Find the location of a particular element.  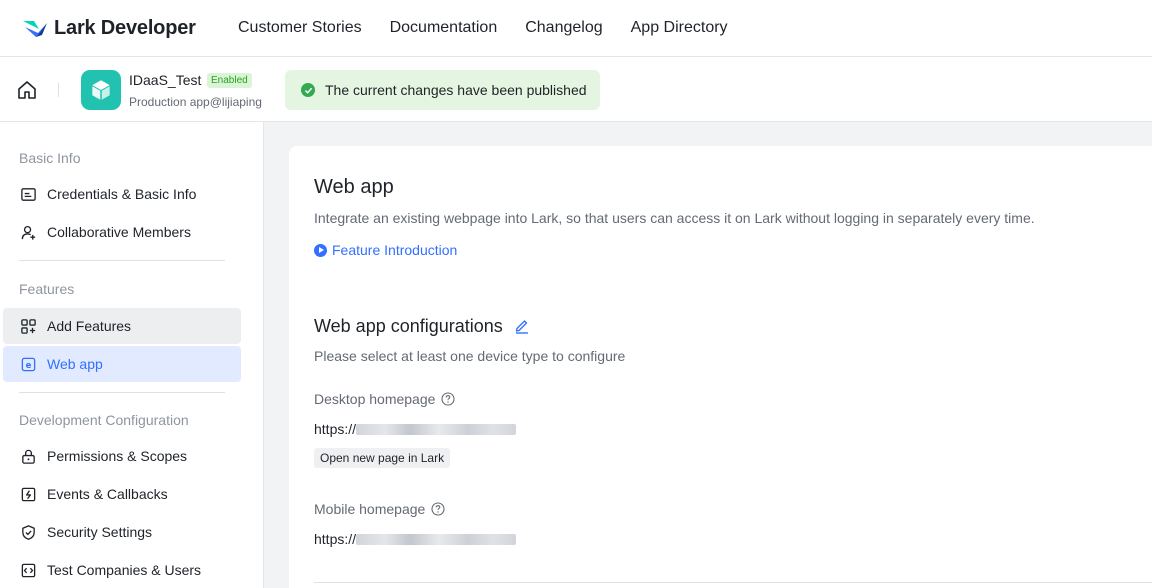

section-title-features: Features is located at coordinates (47, 289).